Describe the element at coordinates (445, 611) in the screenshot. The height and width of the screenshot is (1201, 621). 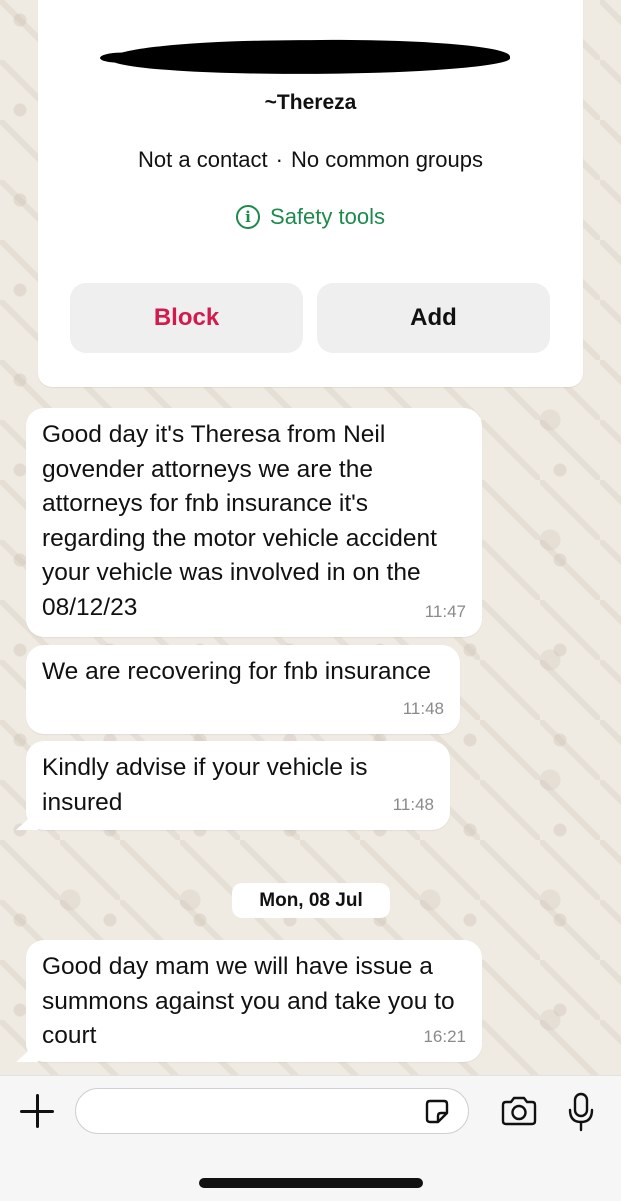
I see `message-time: 11:47` at that location.